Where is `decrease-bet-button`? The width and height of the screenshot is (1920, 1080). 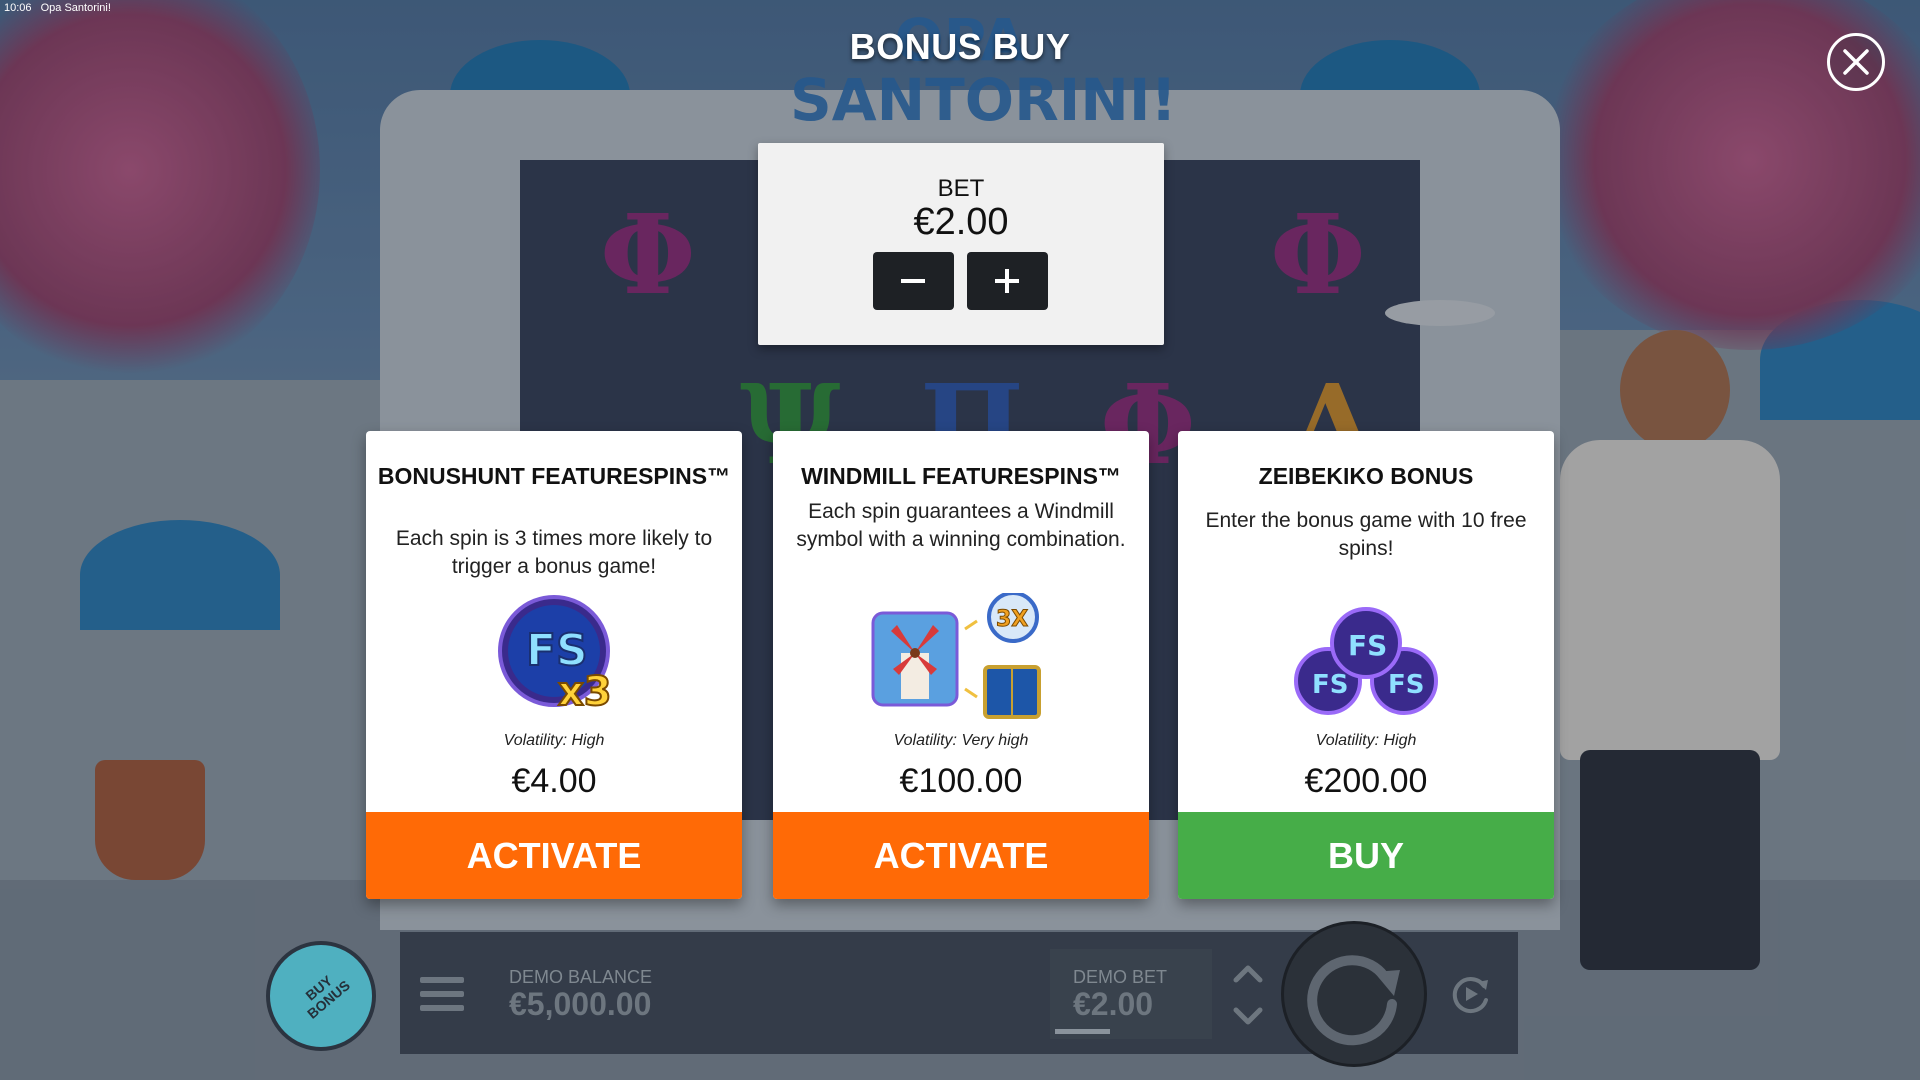 decrease-bet-button is located at coordinates (913, 281).